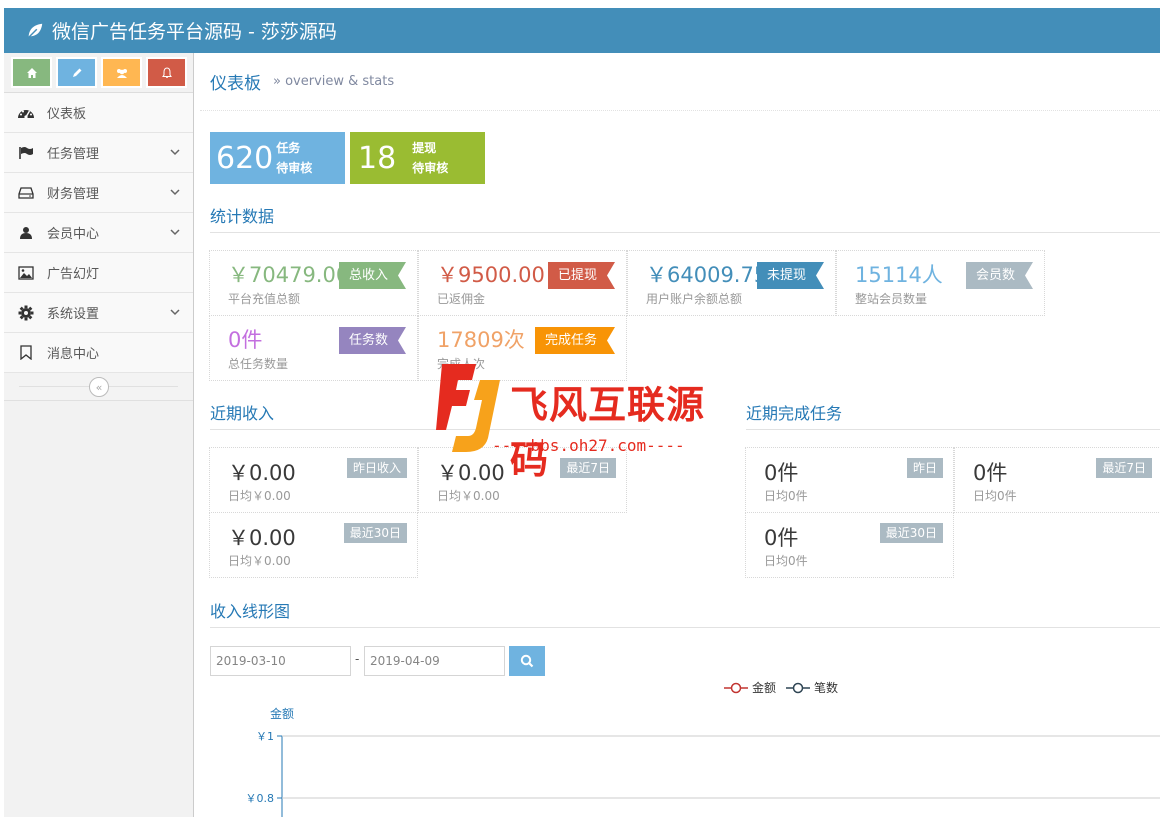  I want to click on legend-item-amount: 金额, so click(750, 687).